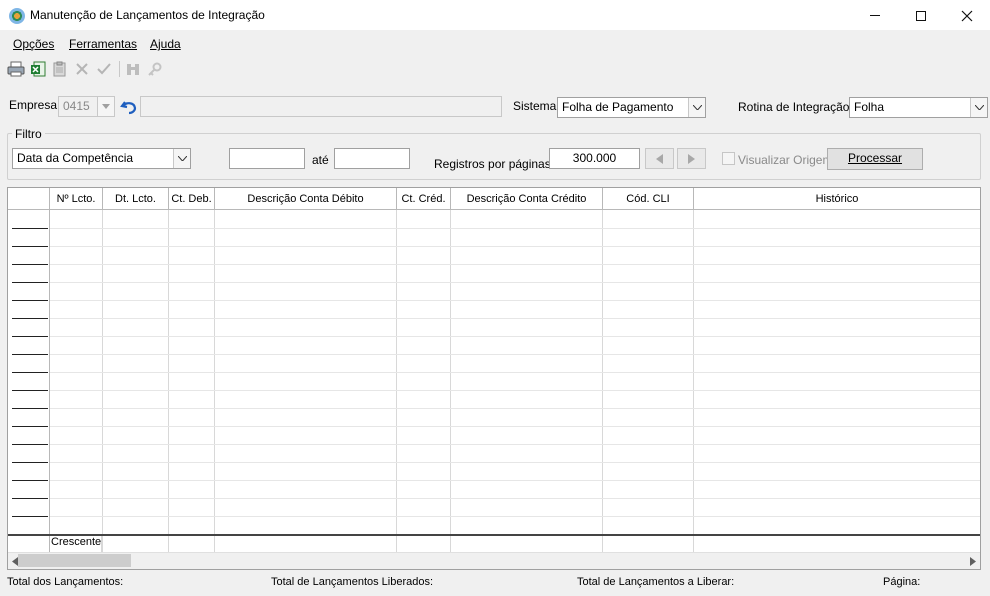 This screenshot has width=990, height=596. Describe the element at coordinates (82, 69) in the screenshot. I see `delete-button` at that location.